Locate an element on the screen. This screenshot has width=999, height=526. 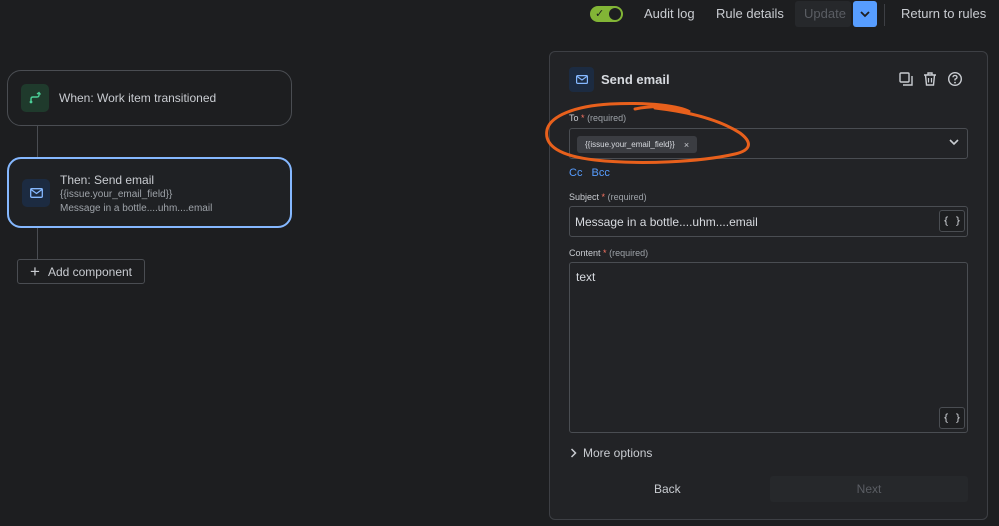
remove-chip-icon: × is located at coordinates (686, 145).